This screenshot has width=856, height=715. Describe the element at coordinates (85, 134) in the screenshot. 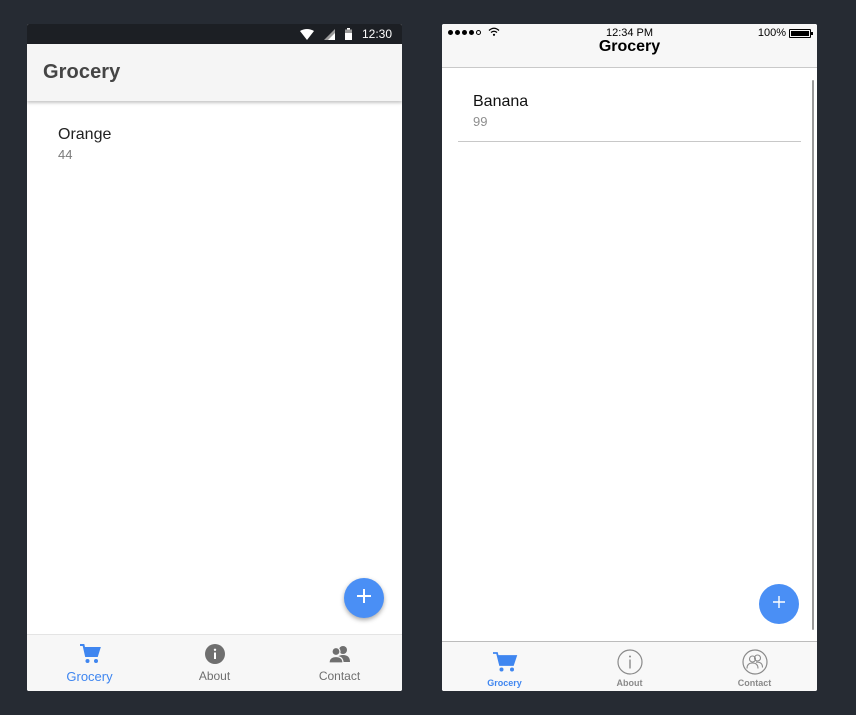

I see `item-name: Orange` at that location.